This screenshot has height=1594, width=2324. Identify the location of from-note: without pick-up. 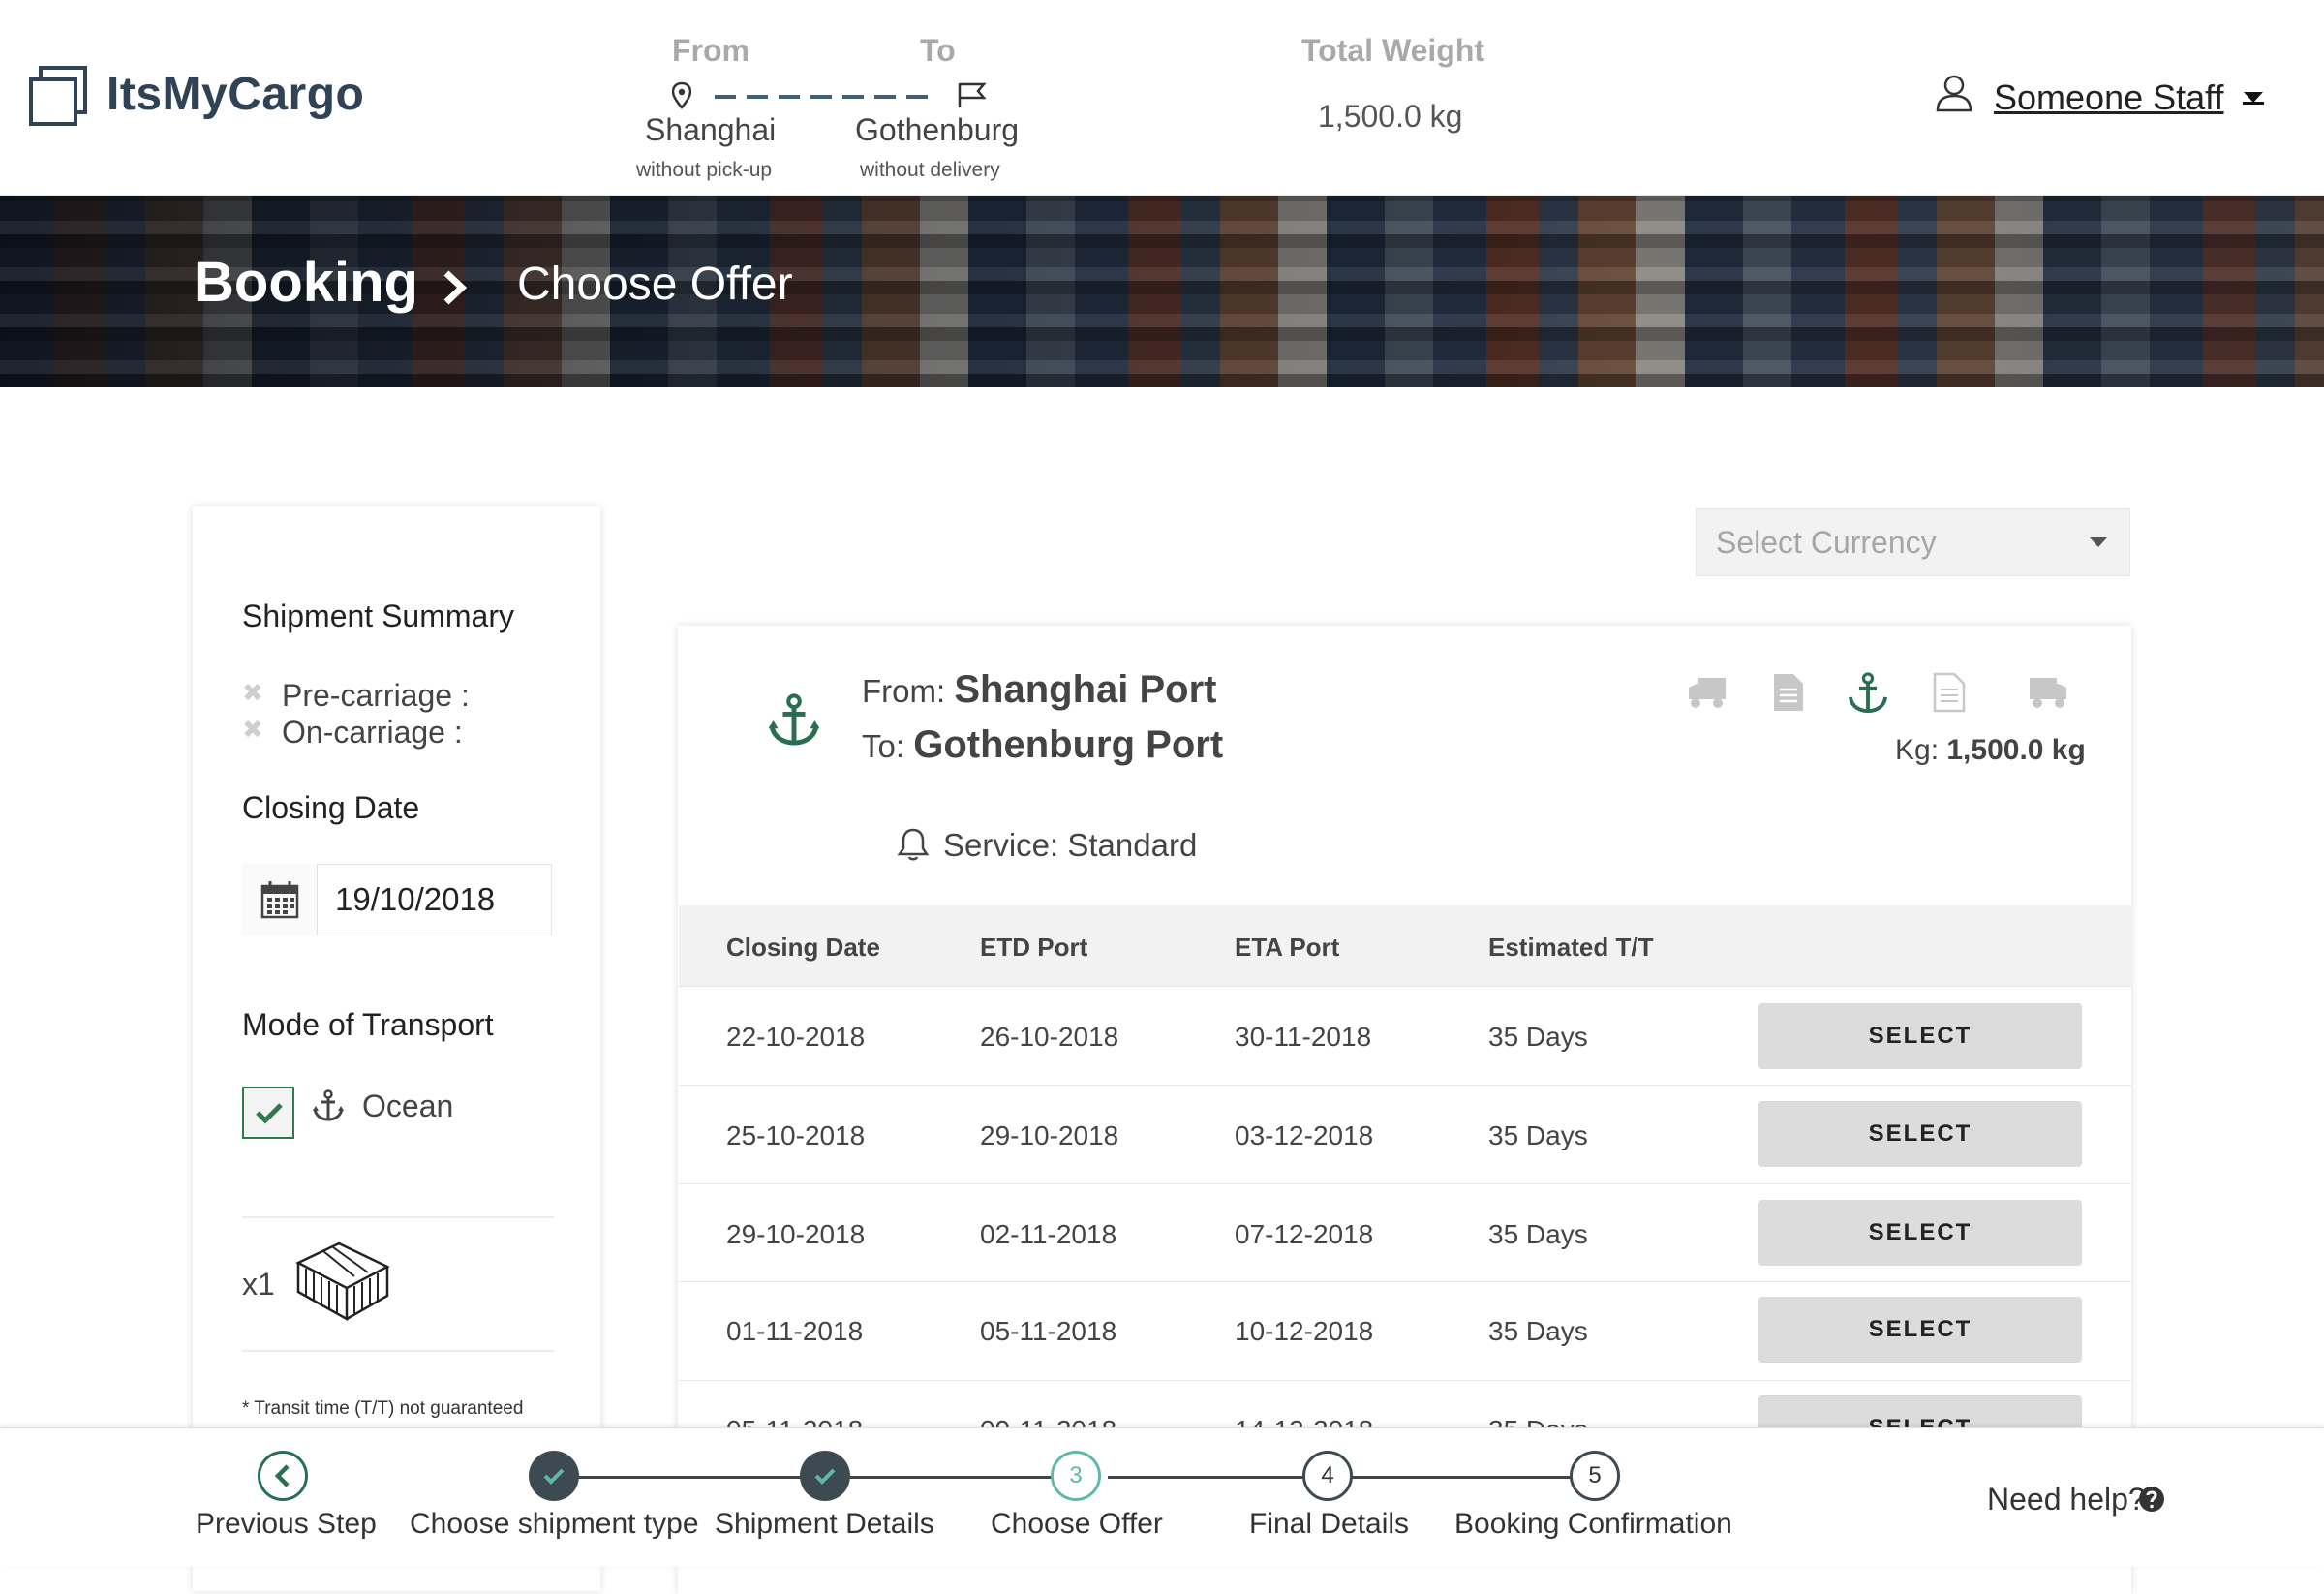
(705, 170).